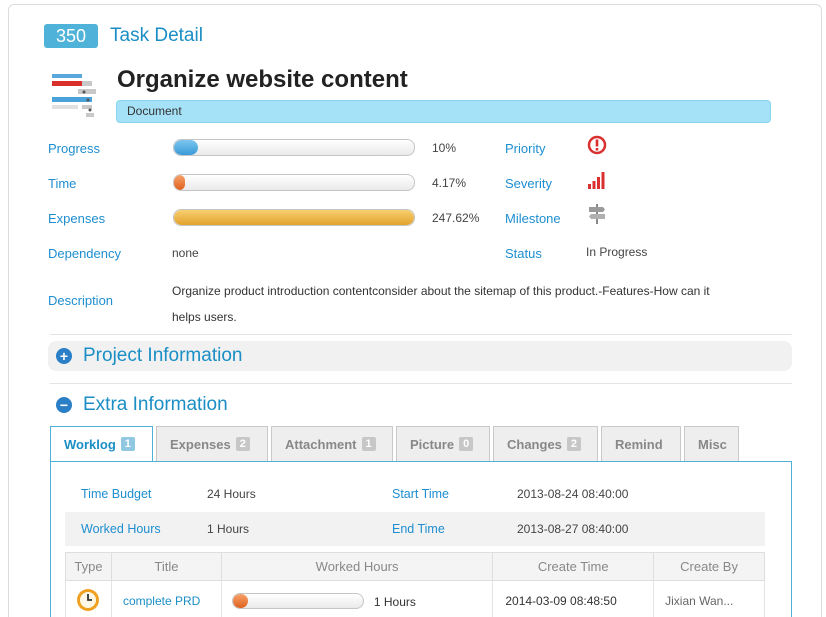 The image size is (826, 617). Describe the element at coordinates (523, 253) in the screenshot. I see `status-label: Status` at that location.